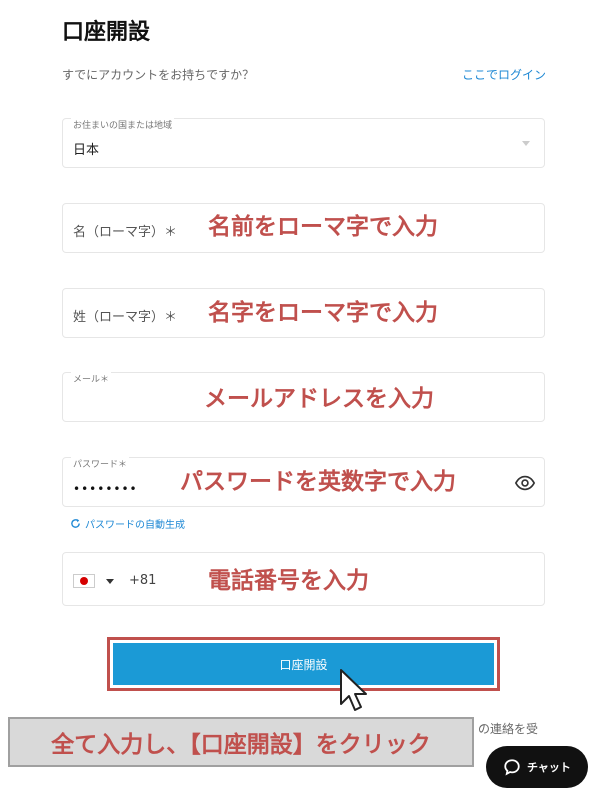 This screenshot has height=796, width=600. Describe the element at coordinates (91, 378) in the screenshot. I see `email-label: メール＊` at that location.